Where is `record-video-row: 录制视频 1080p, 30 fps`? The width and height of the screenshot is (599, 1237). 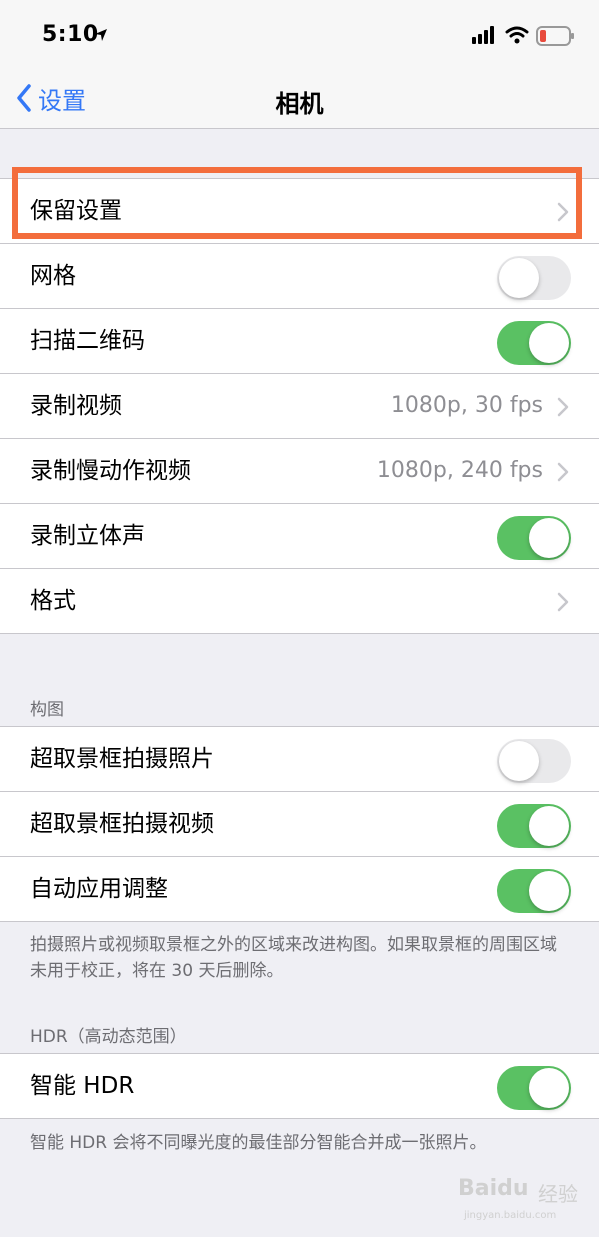 record-video-row: 录制视频 1080p, 30 fps is located at coordinates (299, 406).